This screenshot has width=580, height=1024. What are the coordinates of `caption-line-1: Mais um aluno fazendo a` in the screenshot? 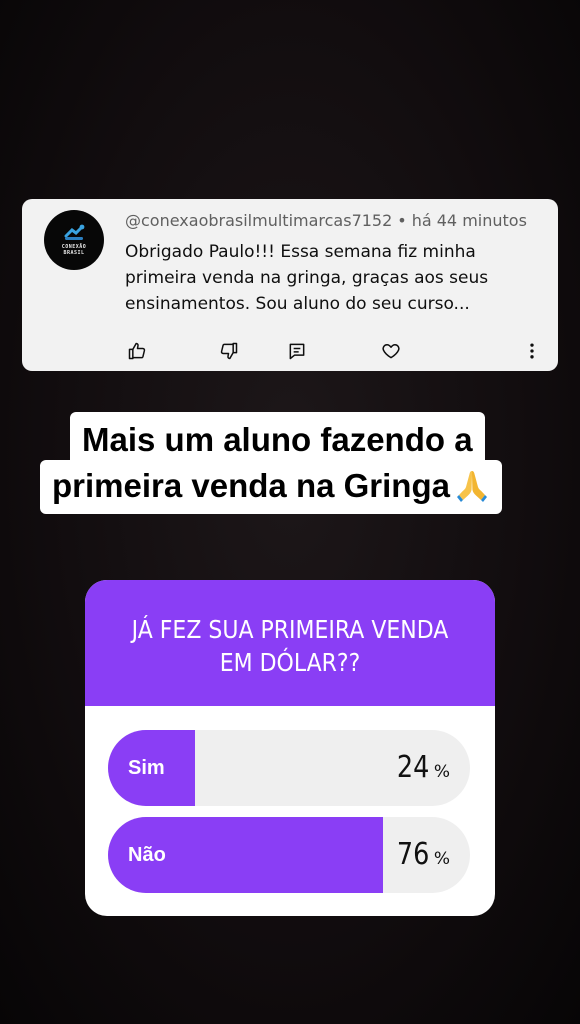 It's located at (277, 439).